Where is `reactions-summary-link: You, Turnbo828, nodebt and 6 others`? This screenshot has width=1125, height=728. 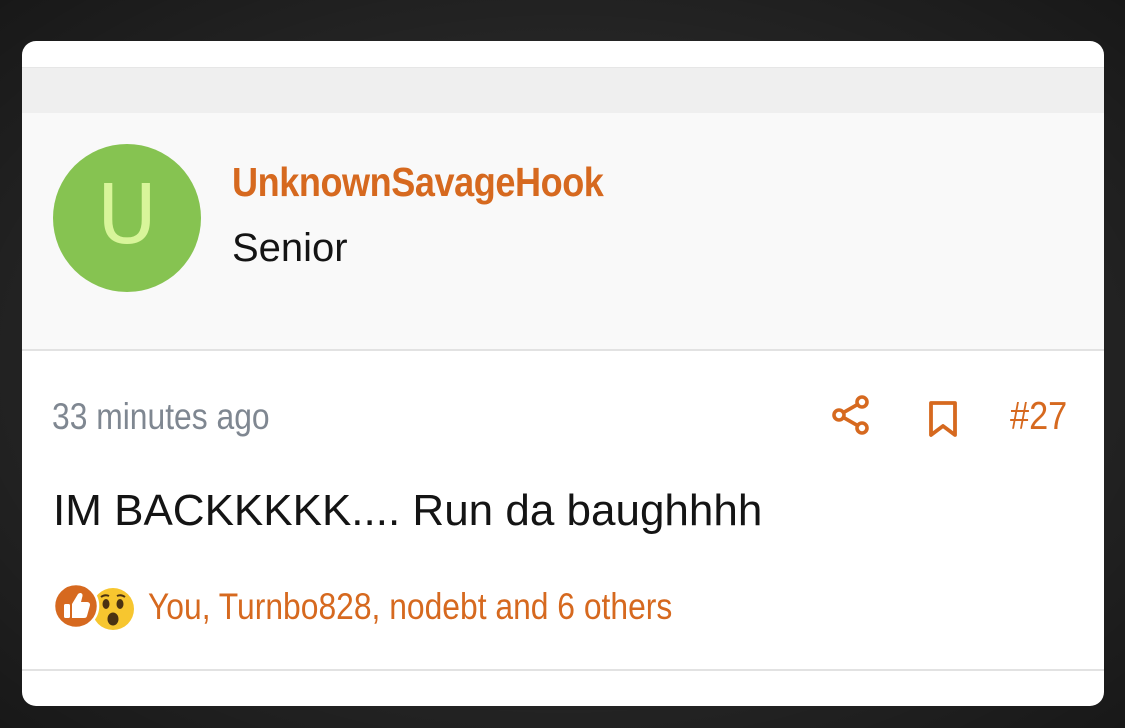 reactions-summary-link: You, Turnbo828, nodebt and 6 others is located at coordinates (410, 607).